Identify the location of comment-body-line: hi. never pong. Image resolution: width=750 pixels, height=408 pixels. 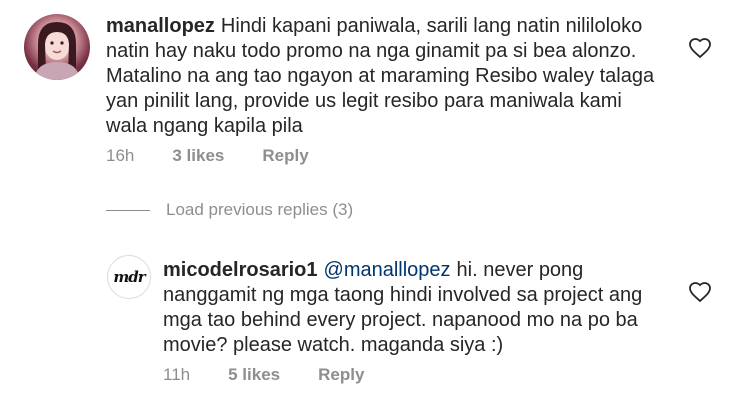
(520, 270).